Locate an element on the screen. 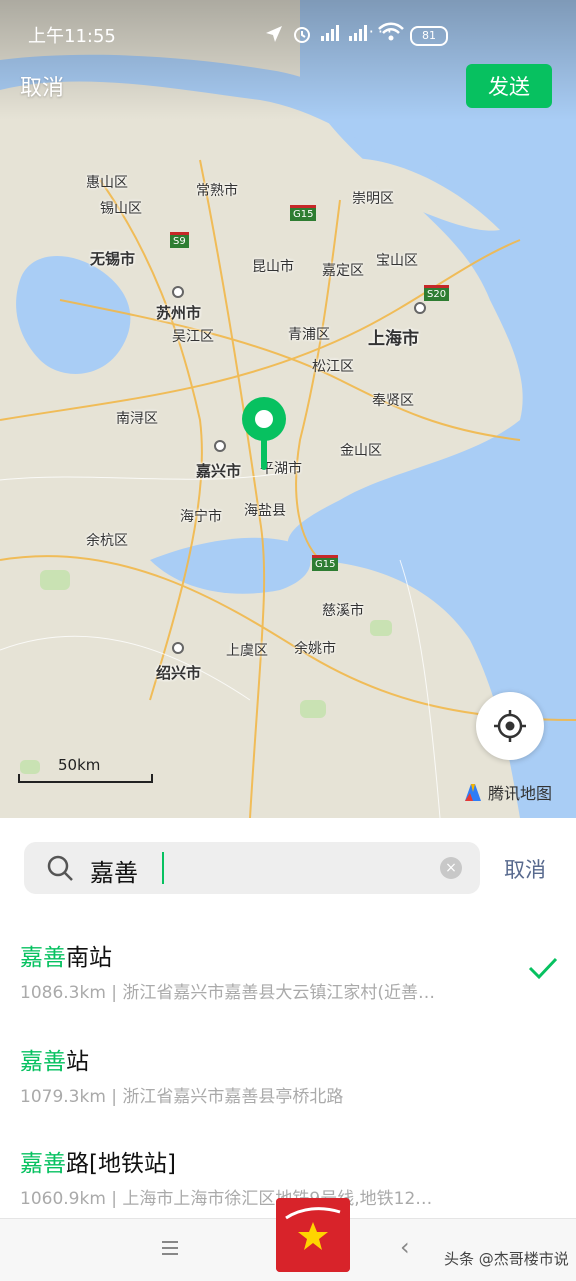  highway-shield: S9 is located at coordinates (179, 240).